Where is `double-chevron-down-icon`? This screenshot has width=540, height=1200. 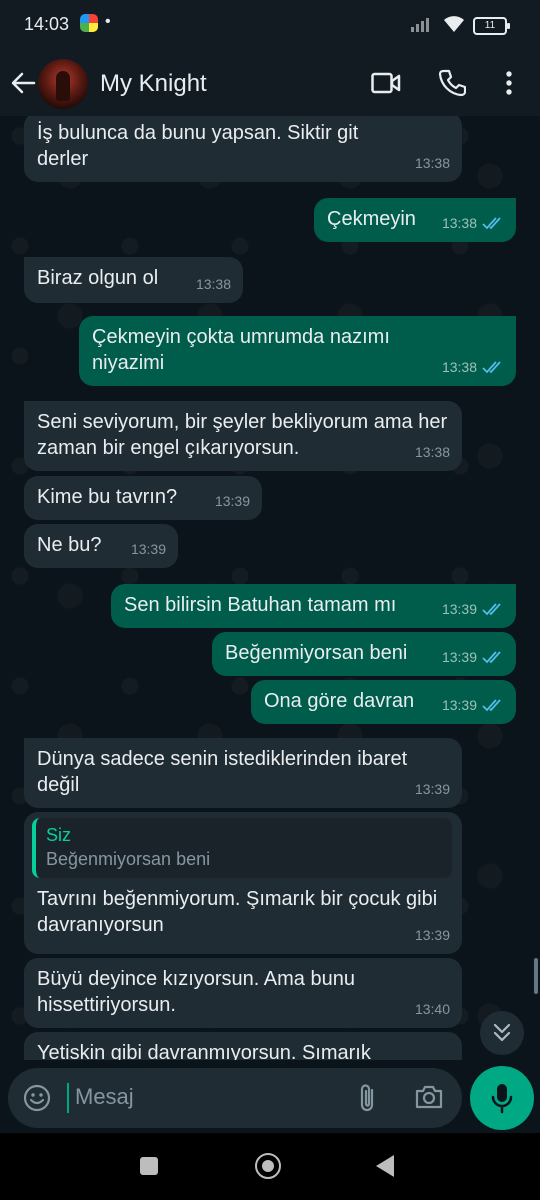 double-chevron-down-icon is located at coordinates (502, 1032).